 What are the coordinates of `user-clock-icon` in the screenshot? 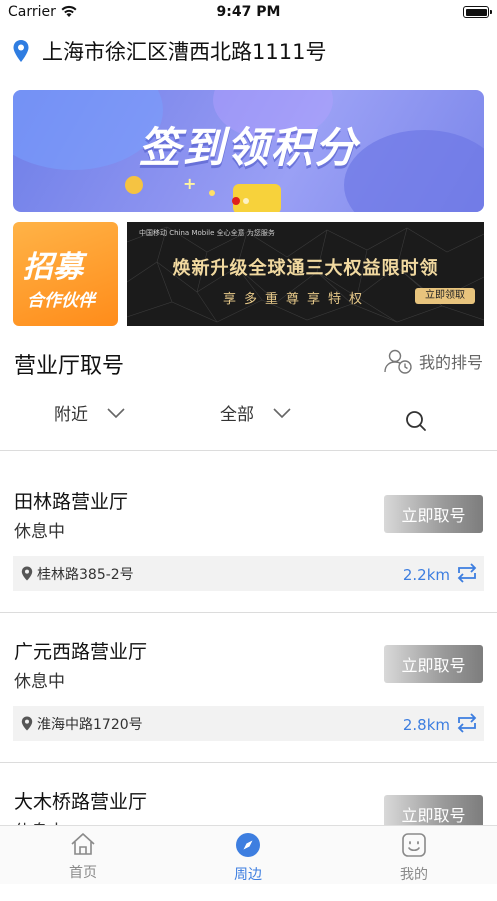 It's located at (398, 361).